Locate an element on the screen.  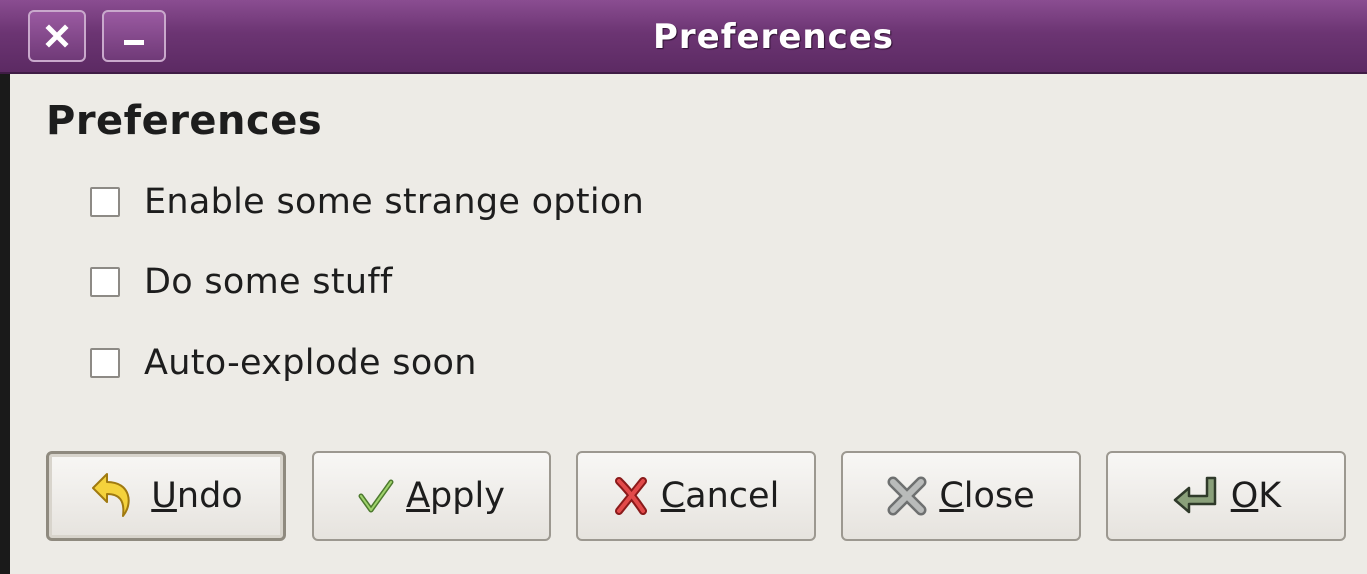
gray-x-icon is located at coordinates (907, 496).